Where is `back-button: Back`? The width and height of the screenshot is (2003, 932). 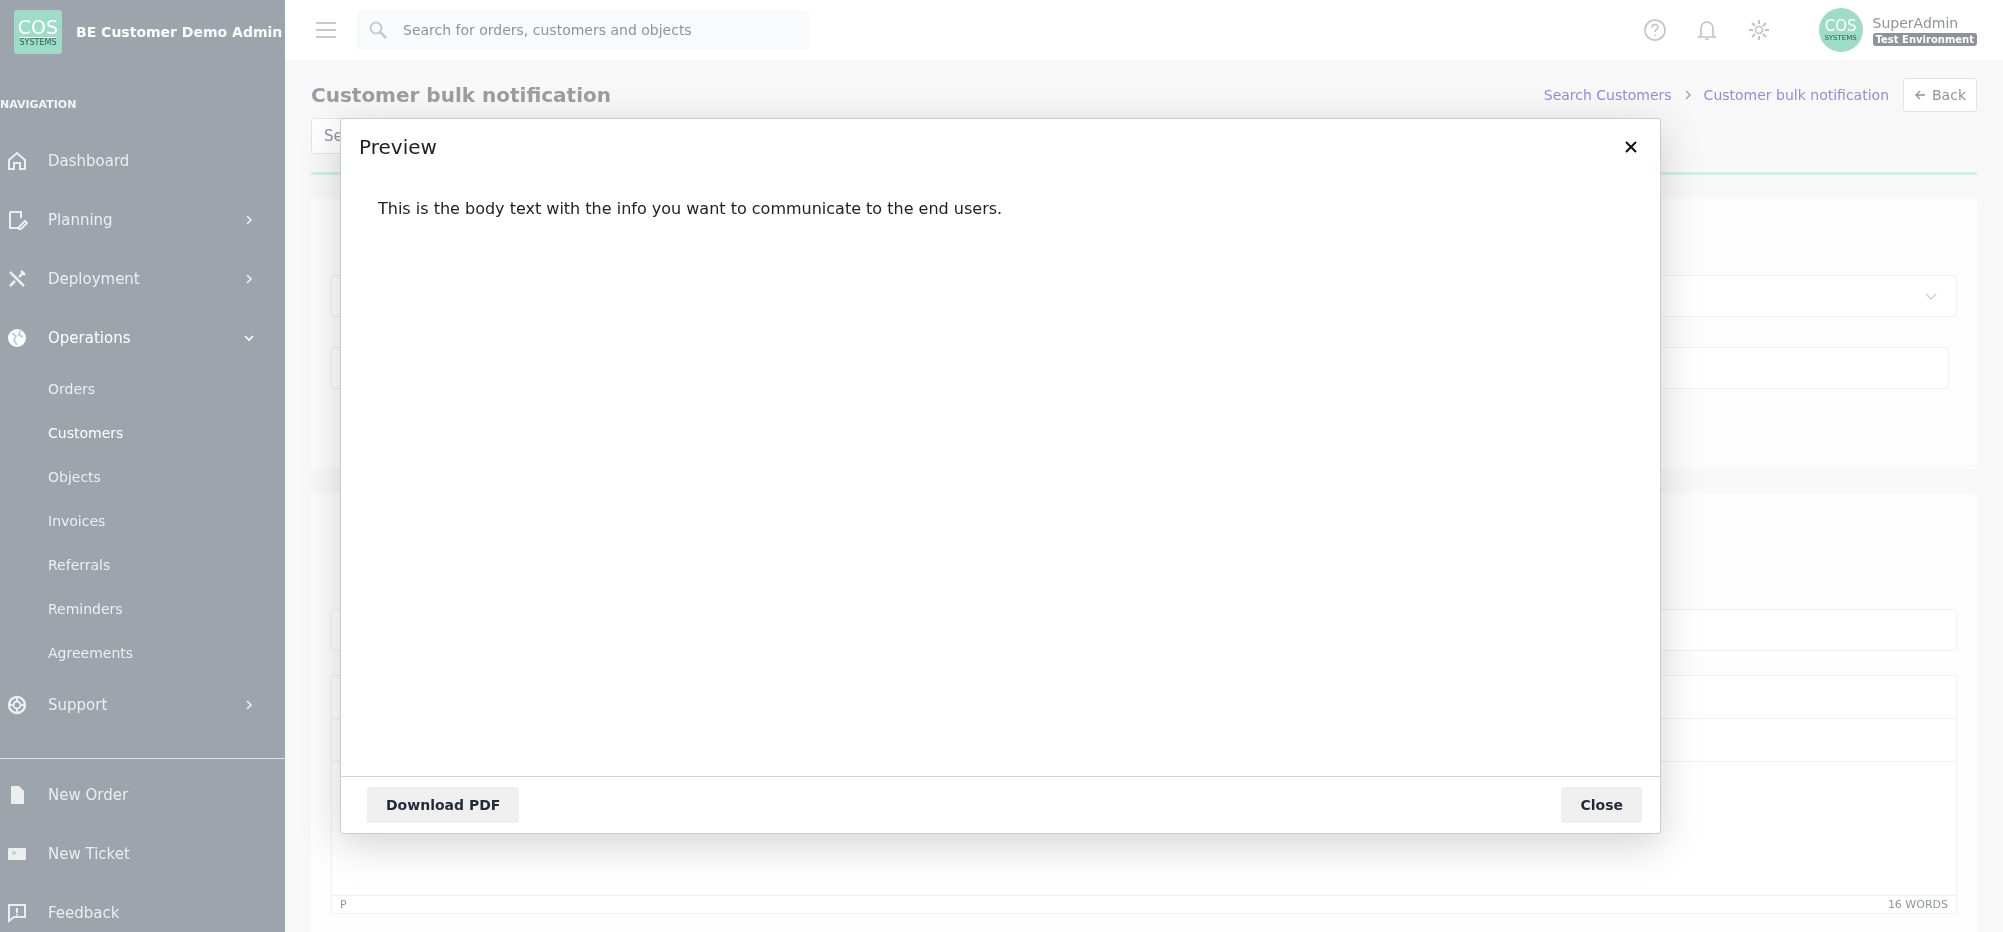
back-button: Back is located at coordinates (1940, 95).